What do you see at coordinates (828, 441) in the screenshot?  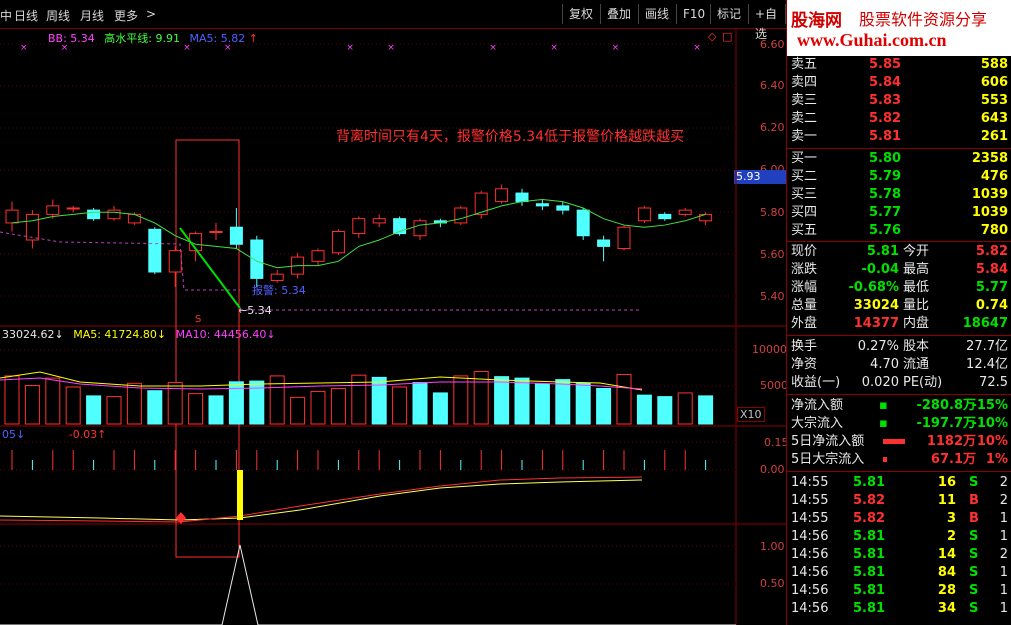 I see `flow-label: 5日净流入额` at bounding box center [828, 441].